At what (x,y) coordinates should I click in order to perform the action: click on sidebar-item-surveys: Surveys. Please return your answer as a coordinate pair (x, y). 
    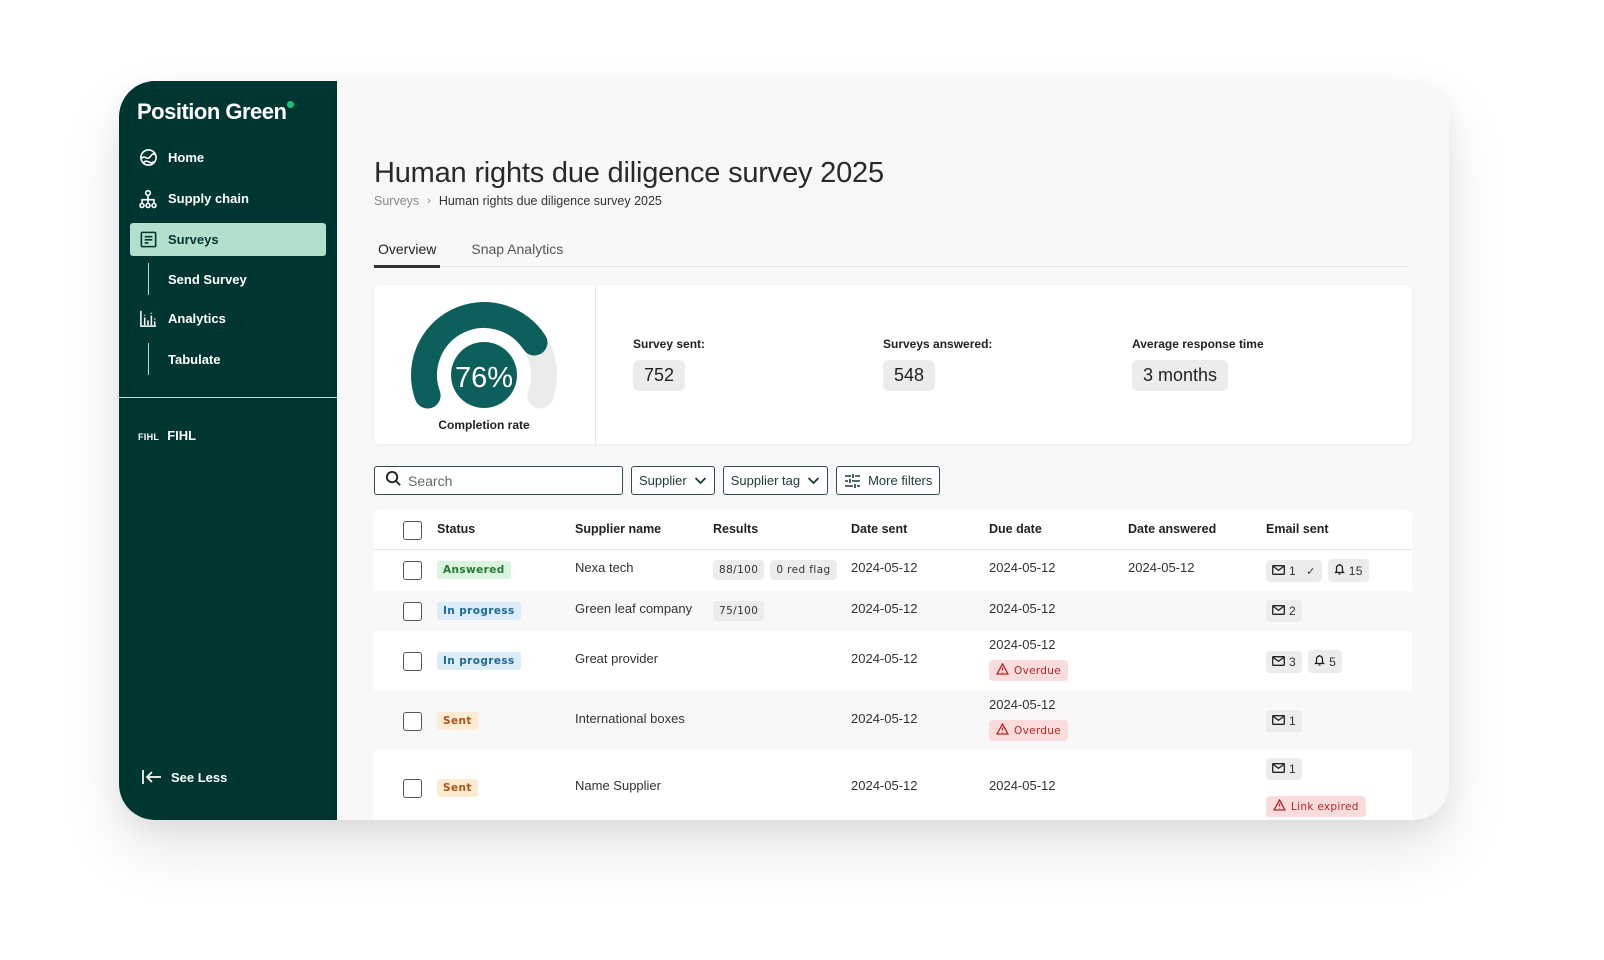
    Looking at the image, I should click on (228, 239).